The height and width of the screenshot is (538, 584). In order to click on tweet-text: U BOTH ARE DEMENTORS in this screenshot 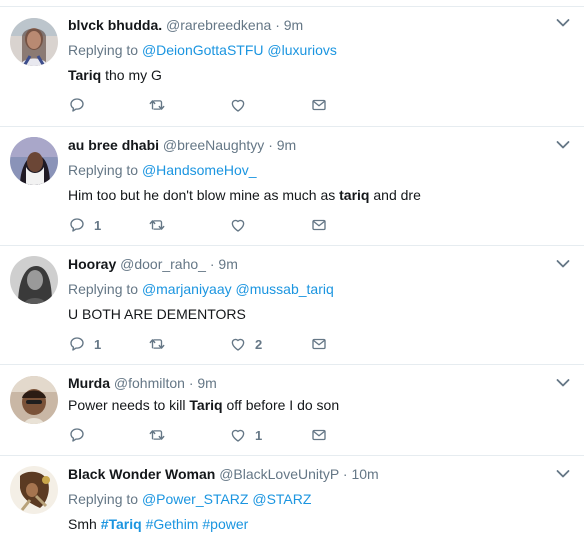, I will do `click(157, 314)`.